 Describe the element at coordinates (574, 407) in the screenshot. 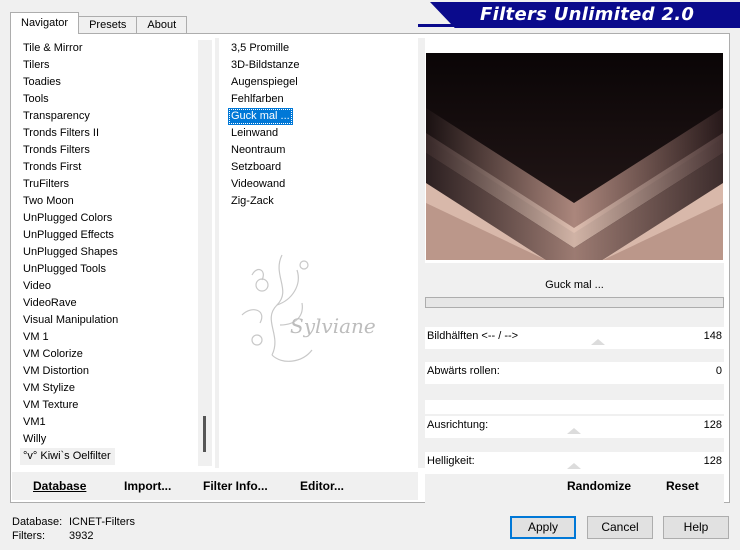

I see `param-empty-row` at that location.